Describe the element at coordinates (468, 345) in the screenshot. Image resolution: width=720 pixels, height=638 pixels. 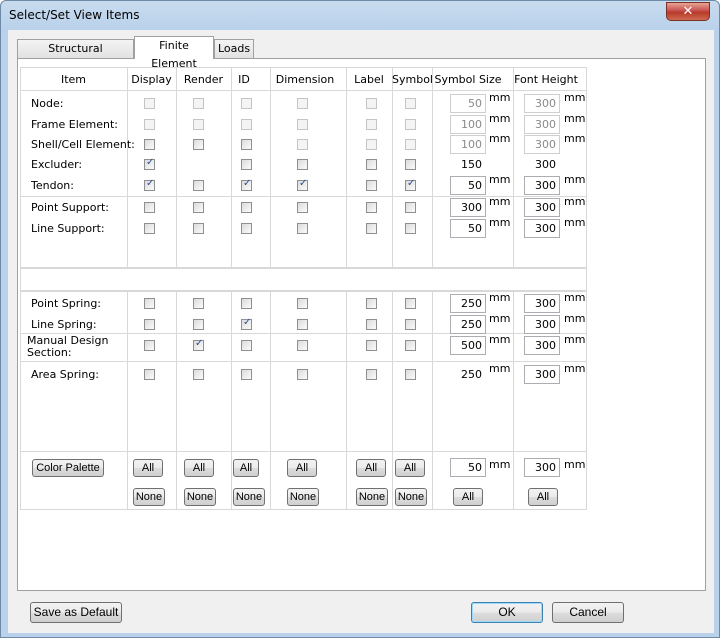
I see `symbol-size-input: 500` at that location.